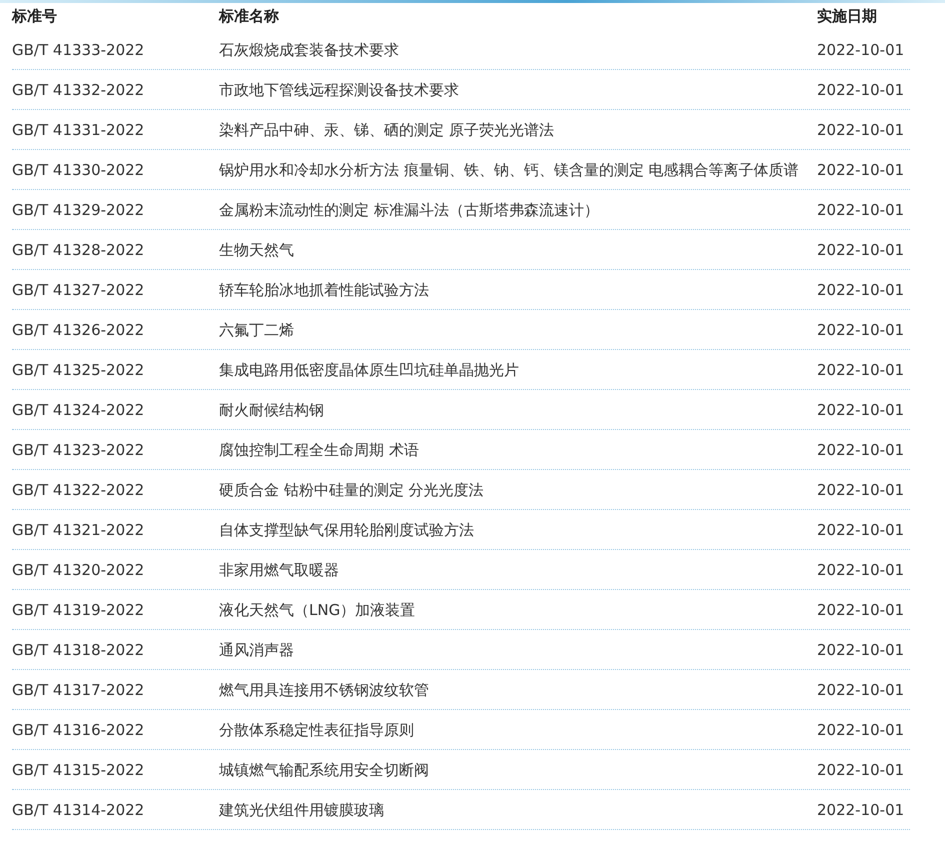 The image size is (945, 858). I want to click on table-cell-text: GB/T 41314-2022, so click(78, 810).